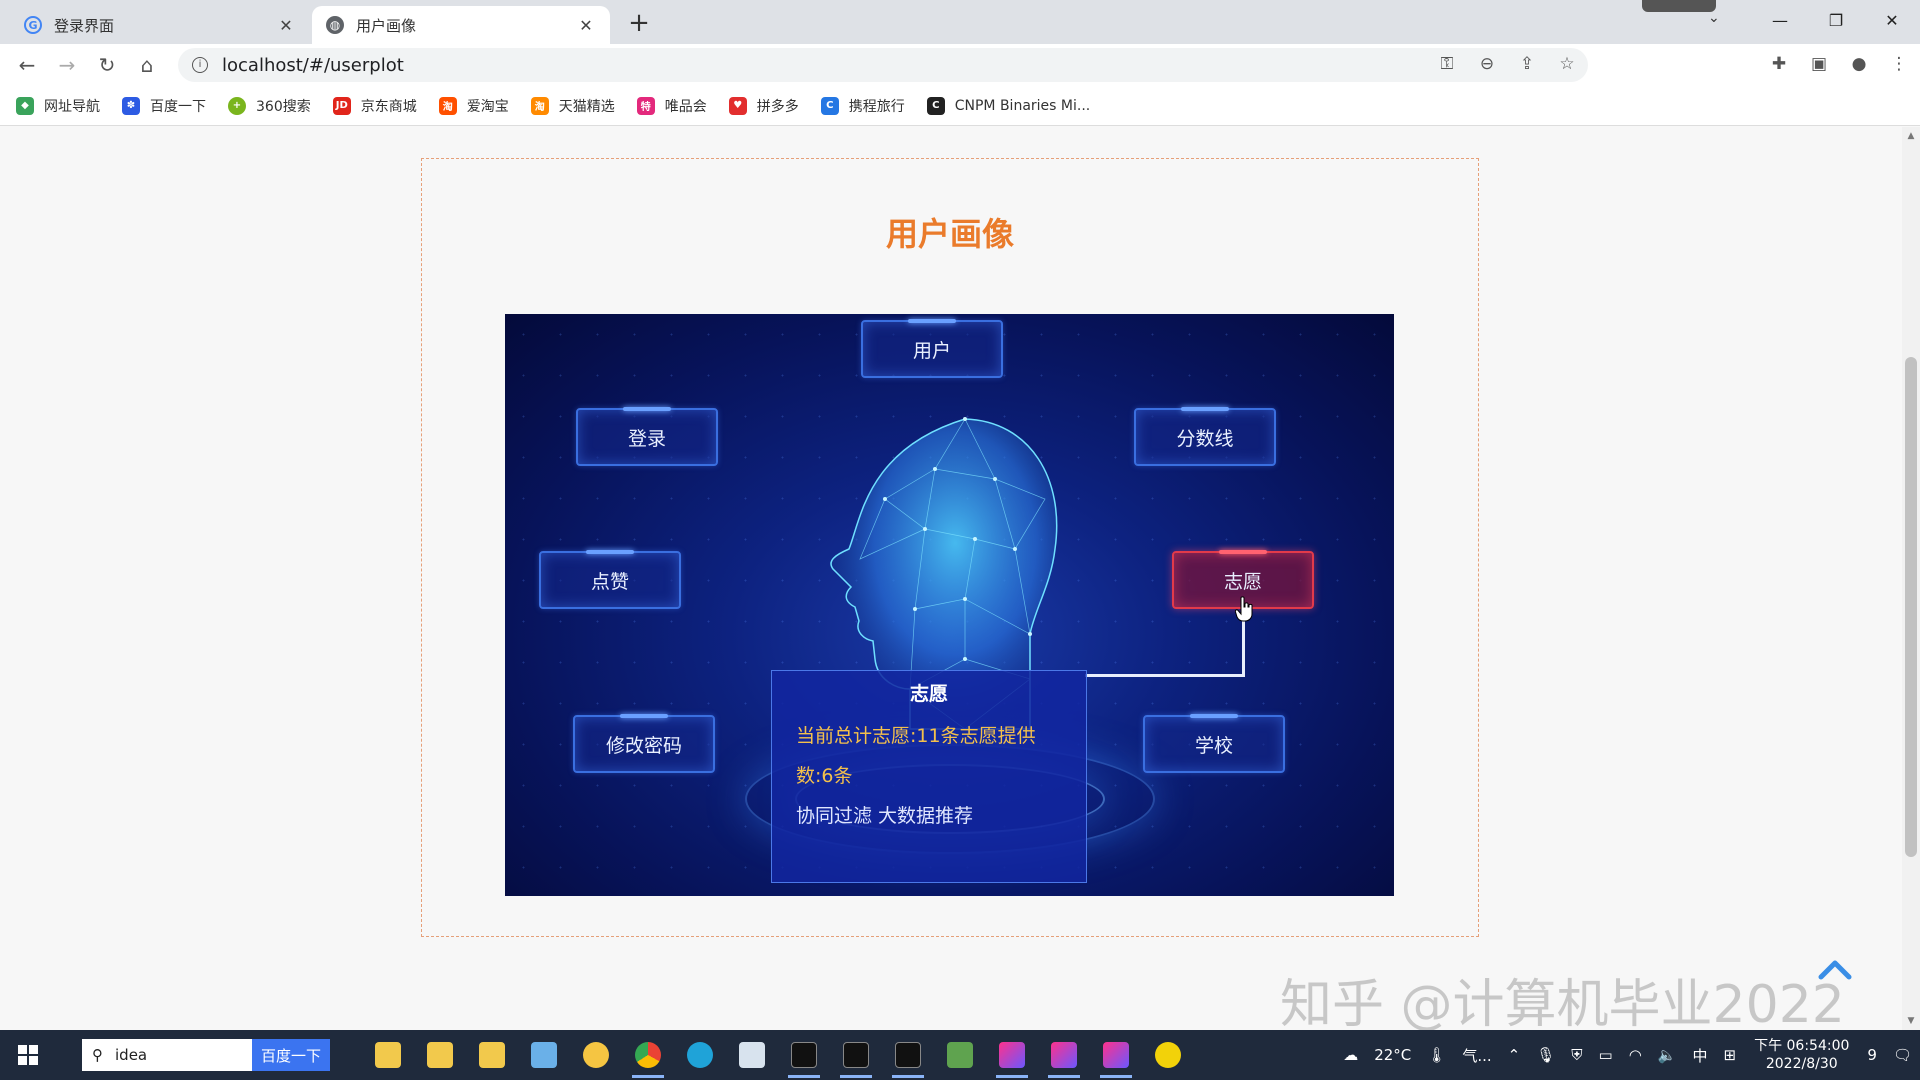  Describe the element at coordinates (1436, 1055) in the screenshot. I see `thermometer-icon: 🌡` at that location.